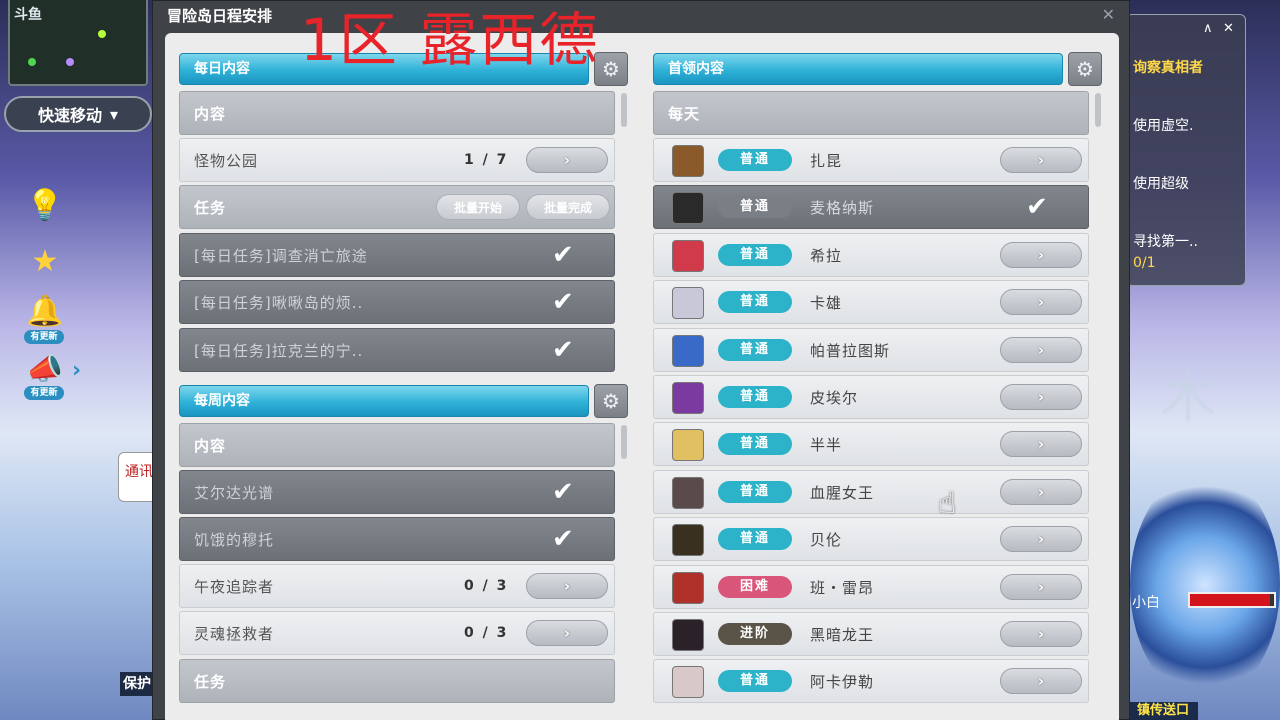 This screenshot has height=720, width=1280. What do you see at coordinates (210, 113) in the screenshot?
I see `subheader-label: 内容` at bounding box center [210, 113].